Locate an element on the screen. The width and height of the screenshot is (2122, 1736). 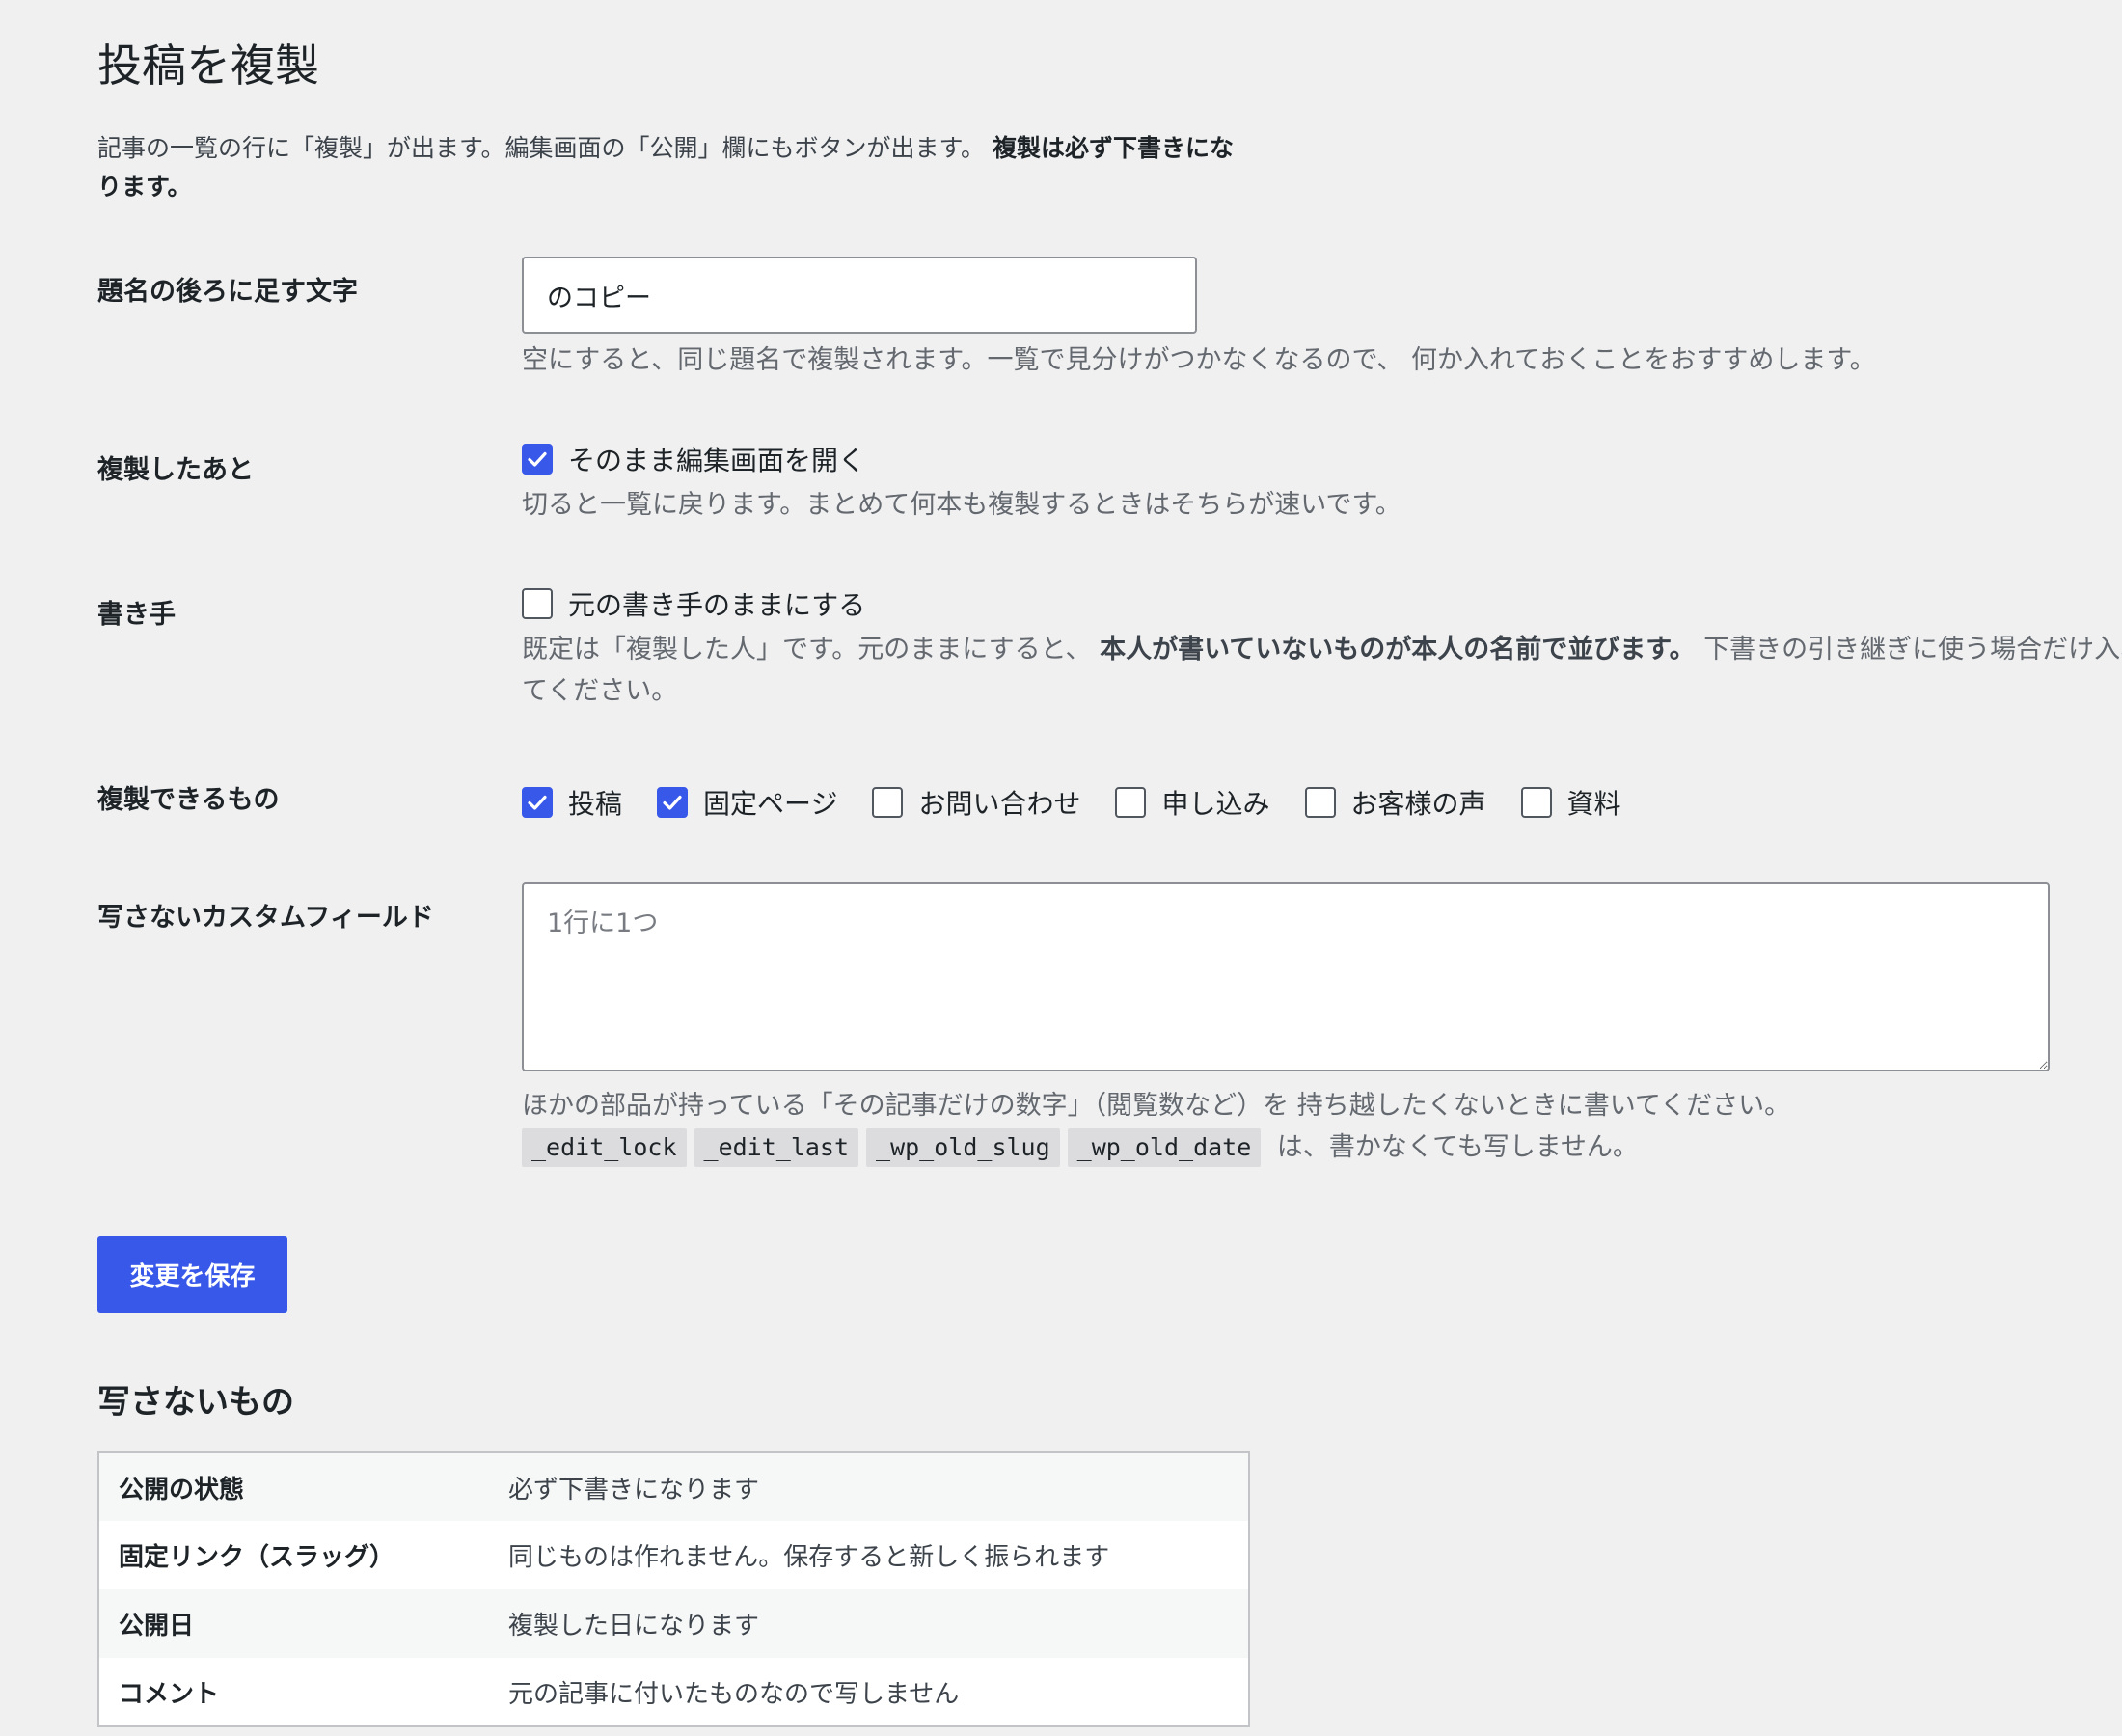
custom-fields-textarea is located at coordinates (1286, 977).